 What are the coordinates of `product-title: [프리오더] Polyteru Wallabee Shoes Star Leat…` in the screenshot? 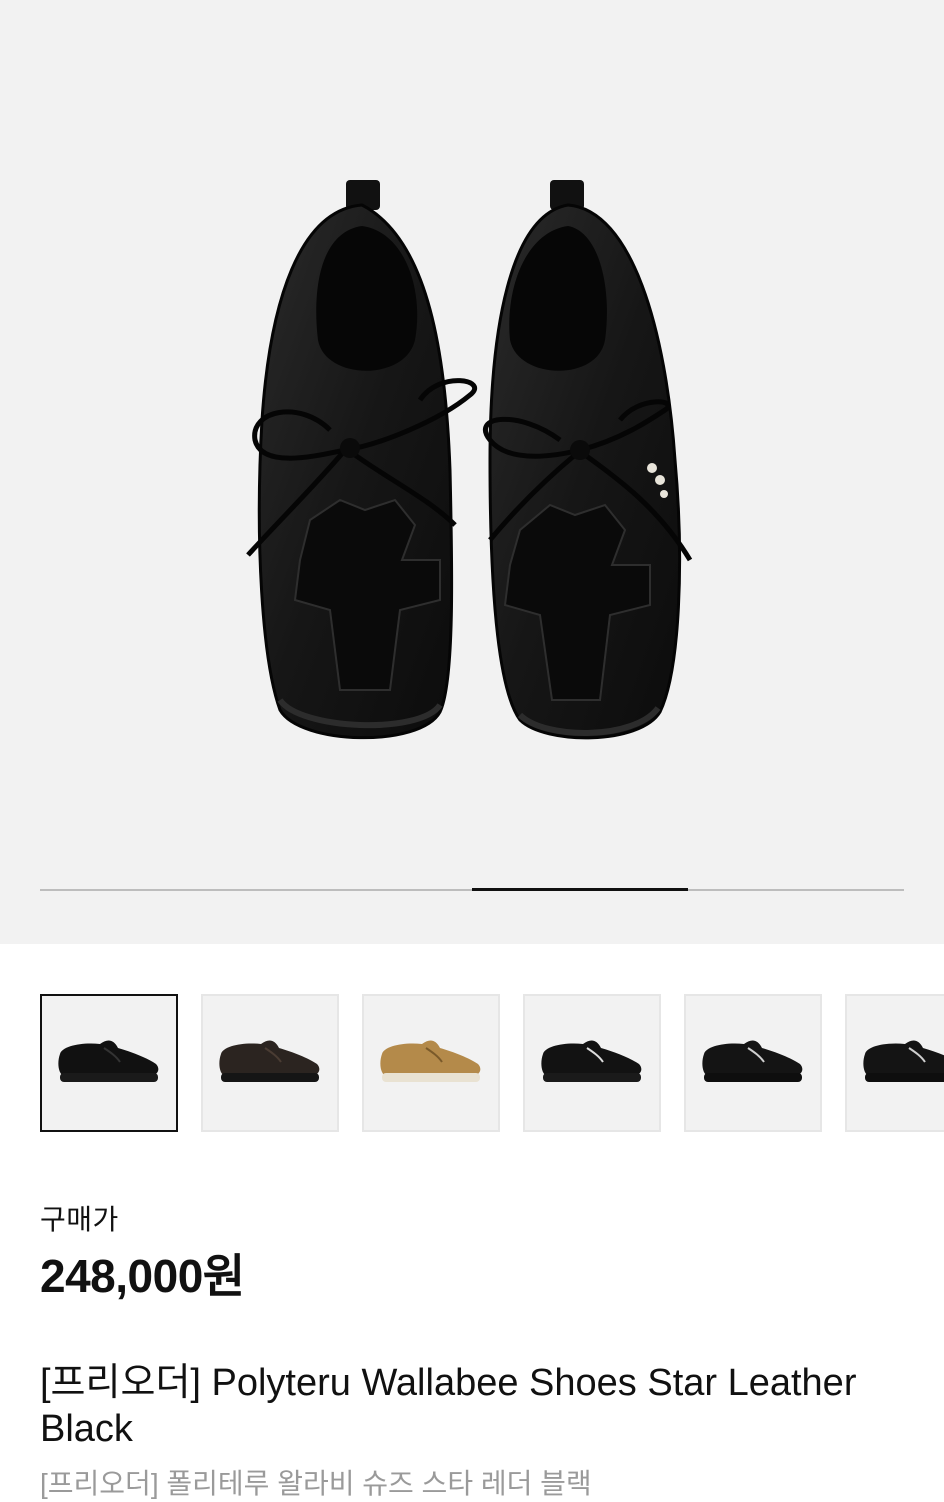 It's located at (448, 1406).